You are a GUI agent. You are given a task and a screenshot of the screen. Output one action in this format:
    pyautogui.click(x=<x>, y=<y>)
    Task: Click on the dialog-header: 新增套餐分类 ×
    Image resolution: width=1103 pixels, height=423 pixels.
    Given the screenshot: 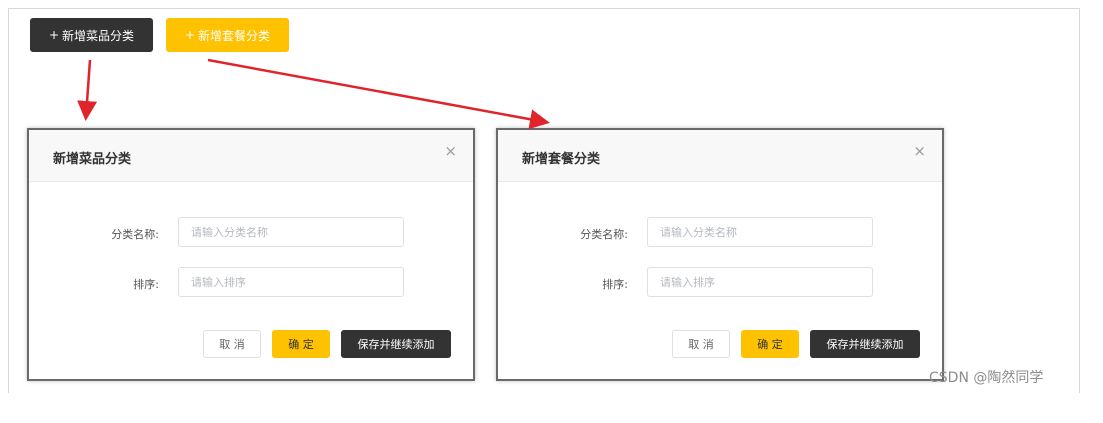 What is the action you would take?
    pyautogui.click(x=720, y=156)
    